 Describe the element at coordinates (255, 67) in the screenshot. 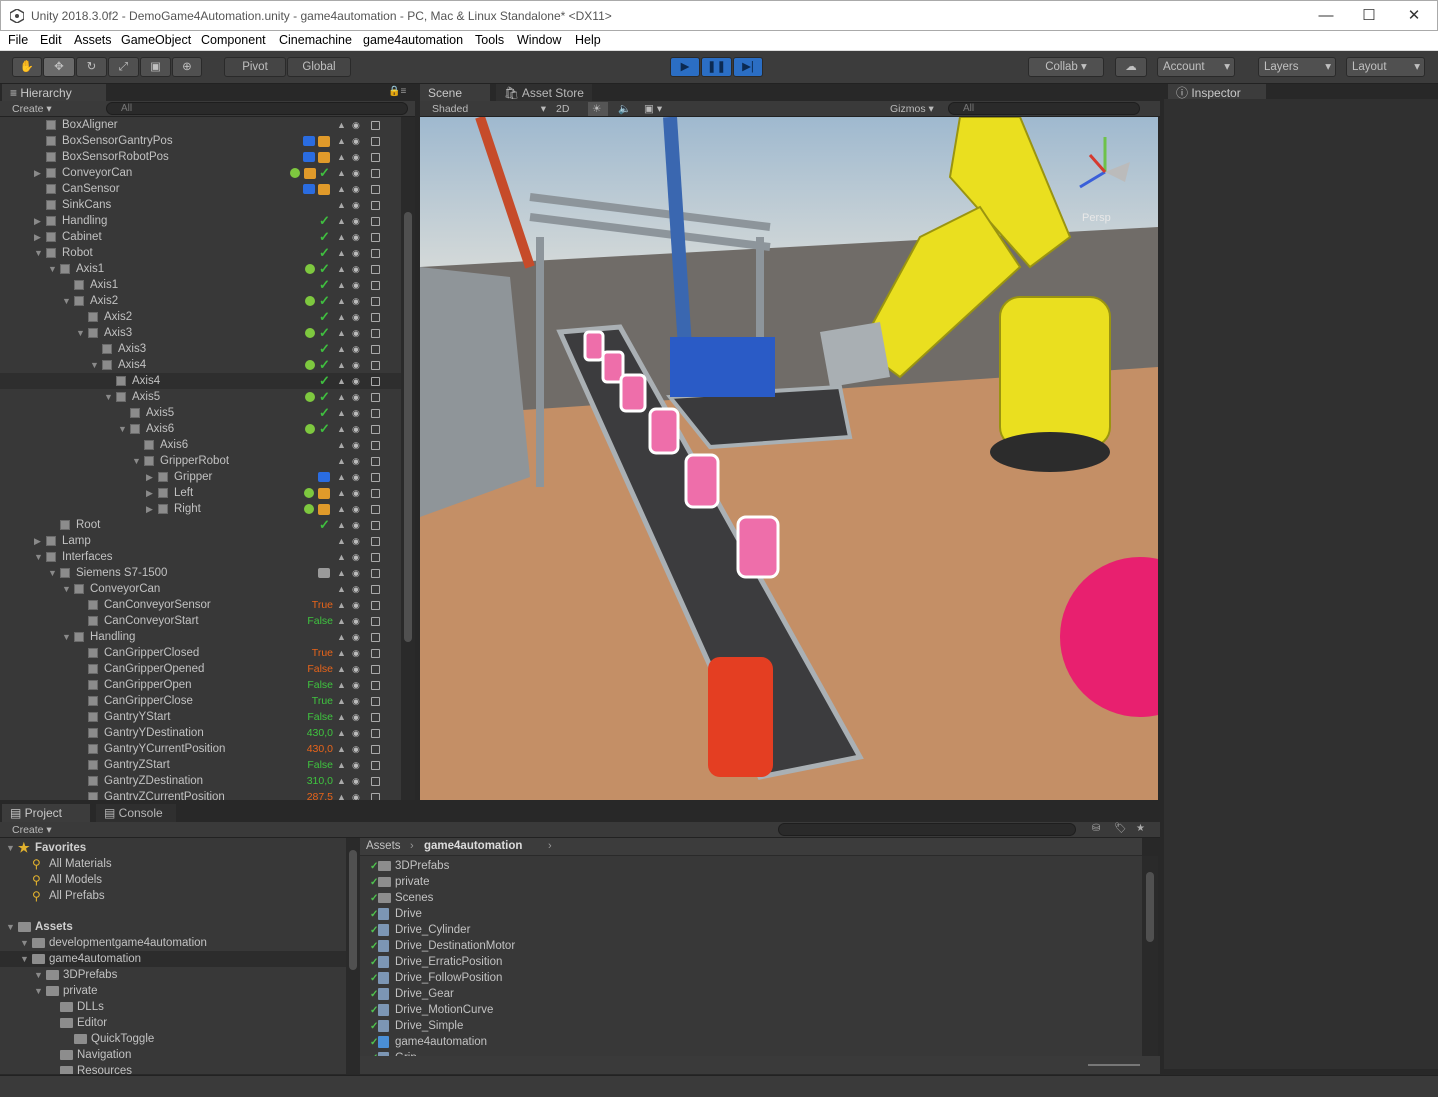

I see `pivot-toggle: Pivot` at that location.